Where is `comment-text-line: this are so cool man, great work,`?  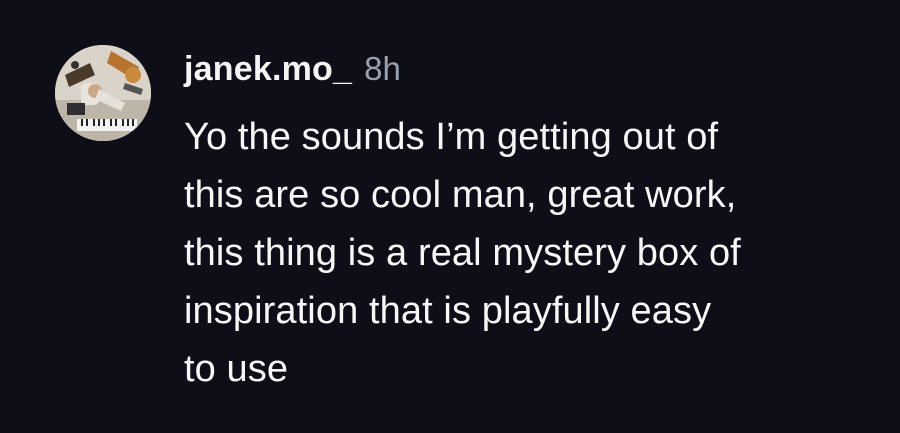
comment-text-line: this are so cool man, great work, is located at coordinates (460, 195).